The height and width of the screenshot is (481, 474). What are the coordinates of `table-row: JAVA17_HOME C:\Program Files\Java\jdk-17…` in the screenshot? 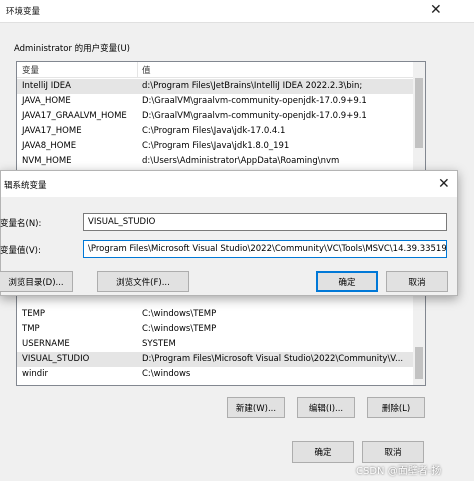 It's located at (215, 131).